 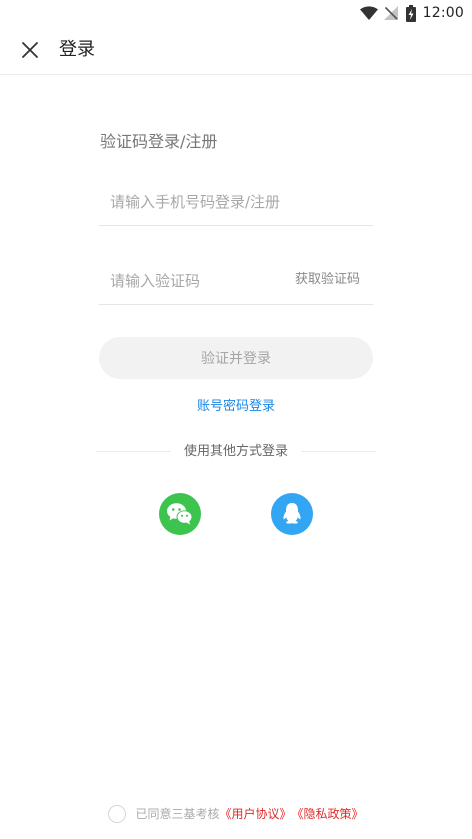 I want to click on password-login-link: 账号密码登录, so click(x=236, y=407).